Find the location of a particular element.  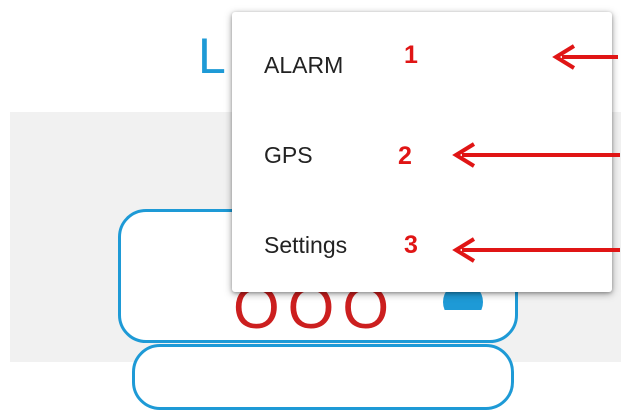

menu-item-label: ALARM is located at coordinates (304, 65).